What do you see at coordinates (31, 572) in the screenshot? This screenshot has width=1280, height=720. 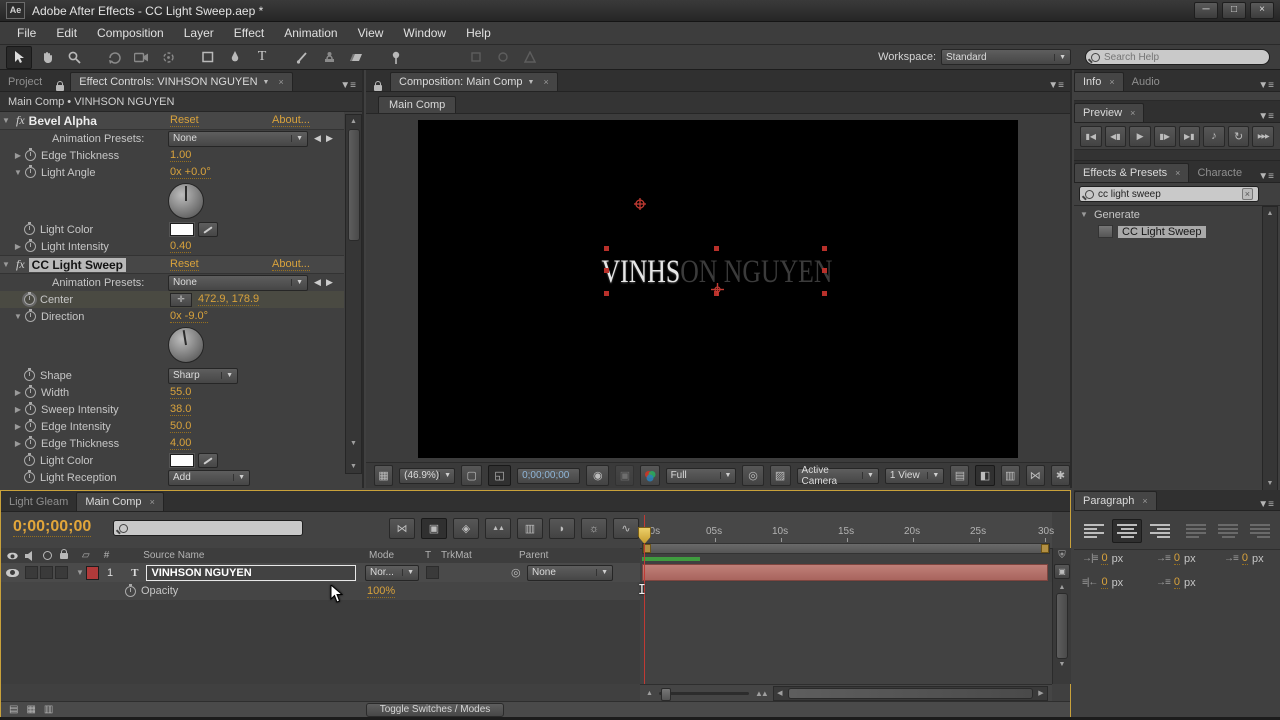 I see `layer-audio-cell` at bounding box center [31, 572].